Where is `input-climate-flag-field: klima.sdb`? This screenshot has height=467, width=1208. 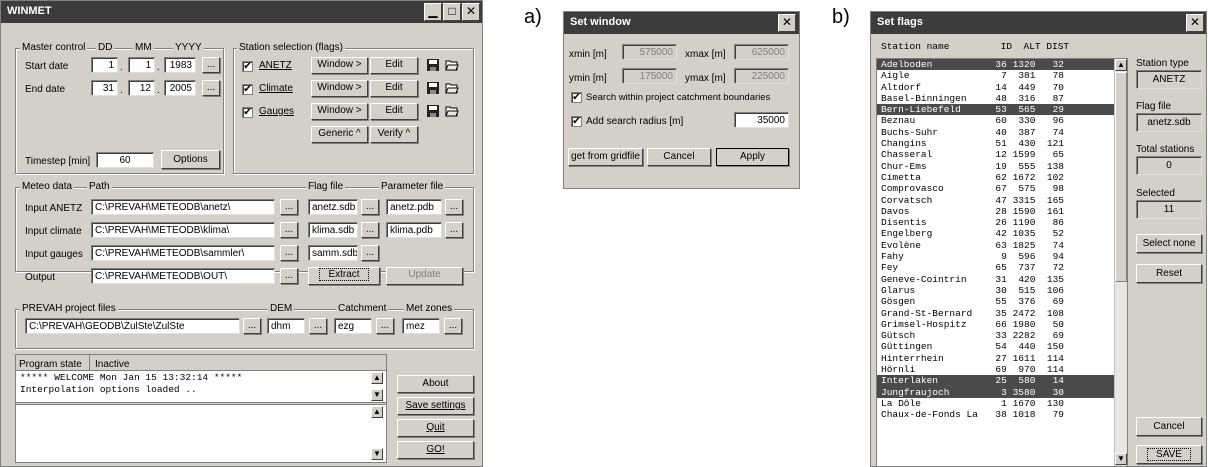
input-climate-flag-field: klima.sdb is located at coordinates (333, 230).